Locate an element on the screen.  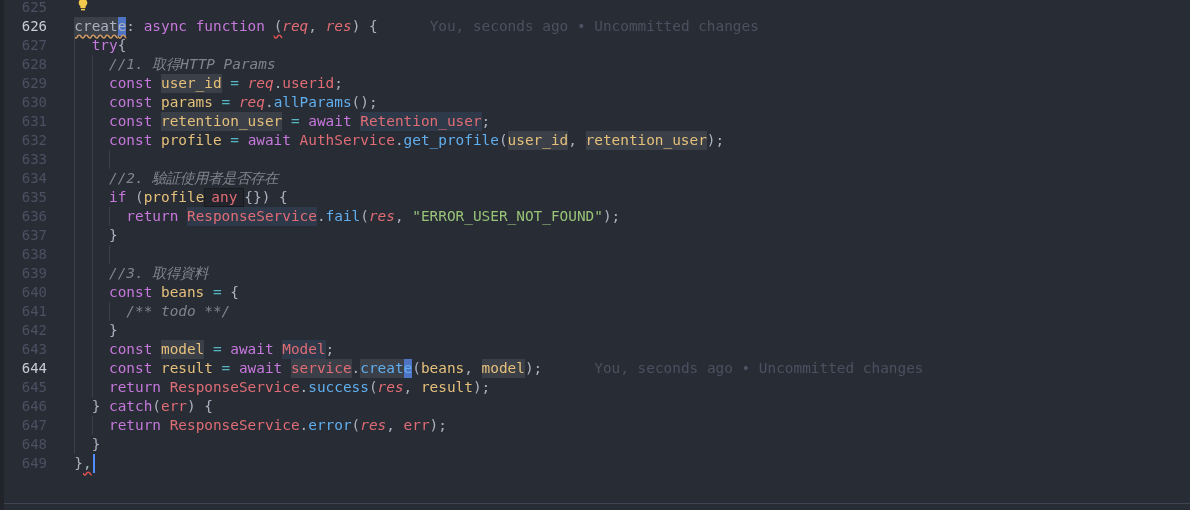
line-number: 626 is located at coordinates (33, 26).